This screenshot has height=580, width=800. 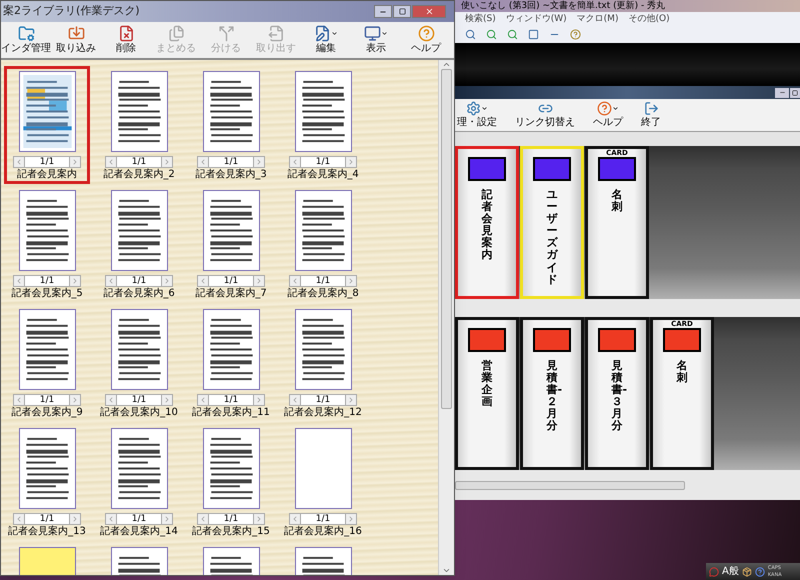 I want to click on toolbar-button: インダ管理, so click(x=26, y=40).